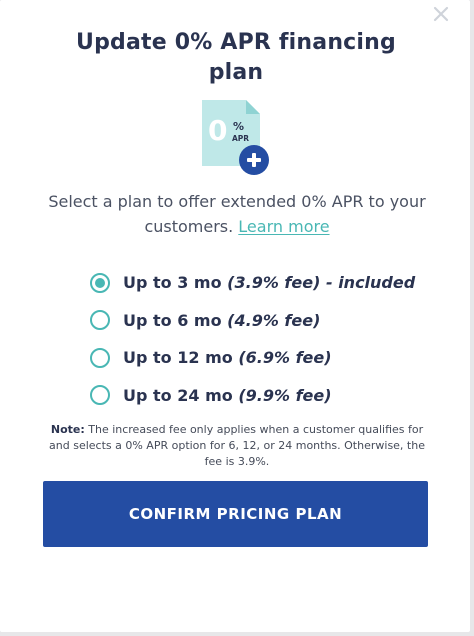 This screenshot has height=636, width=474. I want to click on apr-document-add-icon: 0 % APR, so click(236, 139).